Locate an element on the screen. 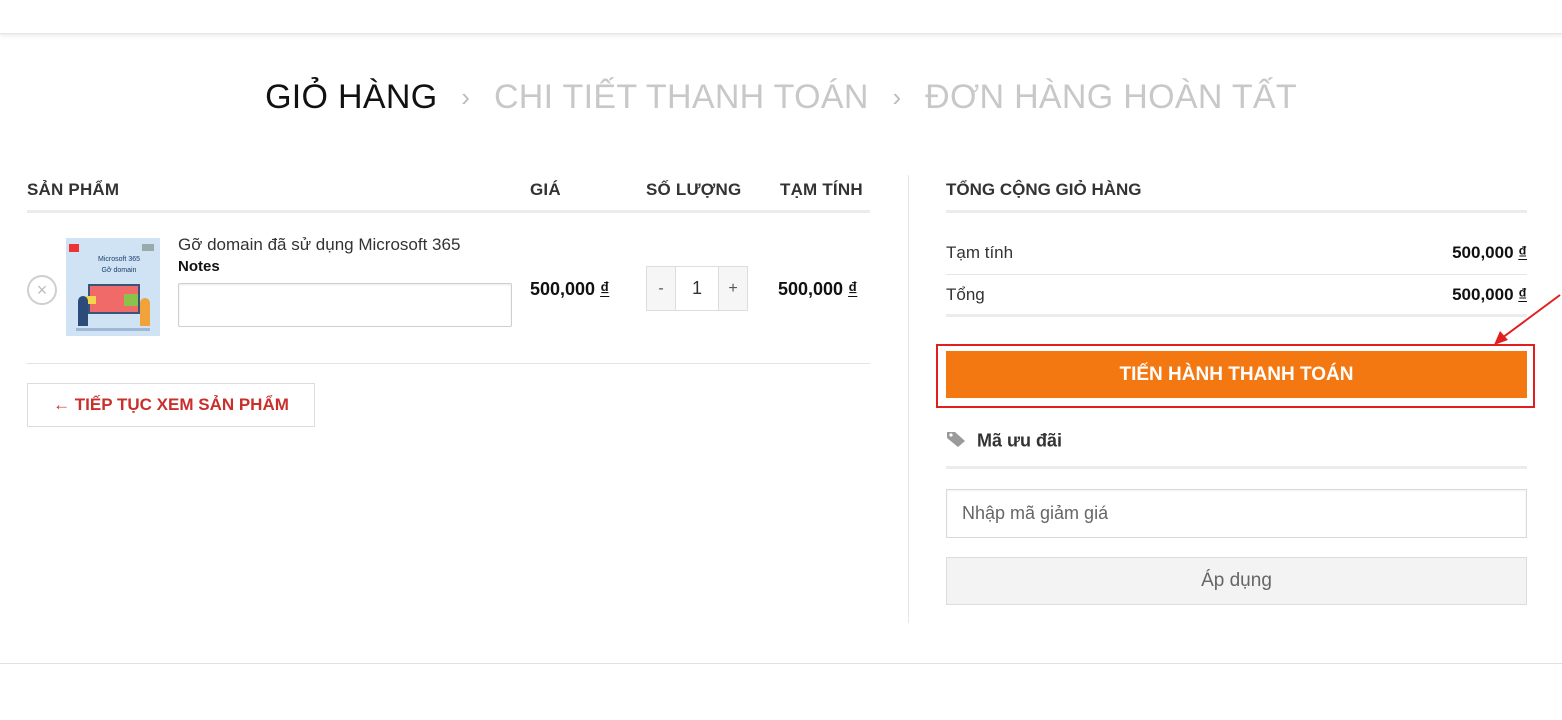  thumb-subtitle: Gỡ domain is located at coordinates (119, 270).